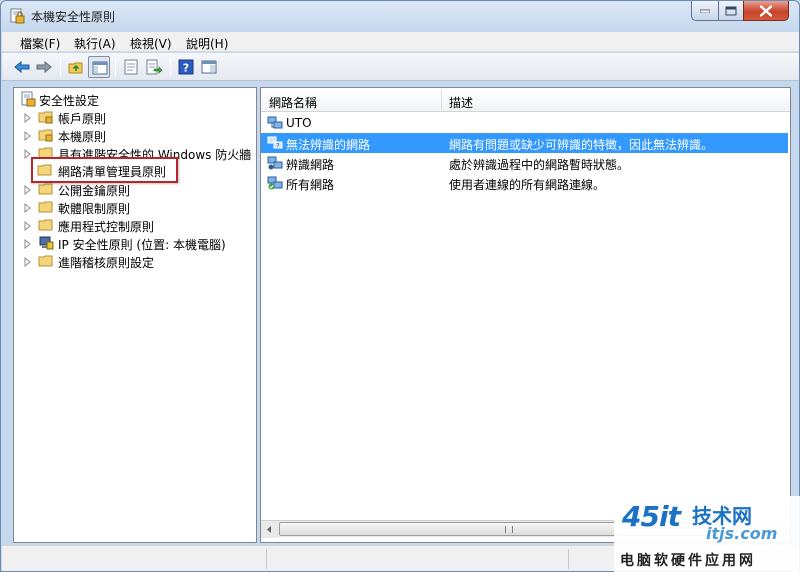 Image resolution: width=800 pixels, height=572 pixels. I want to click on grip-icon, so click(509, 529).